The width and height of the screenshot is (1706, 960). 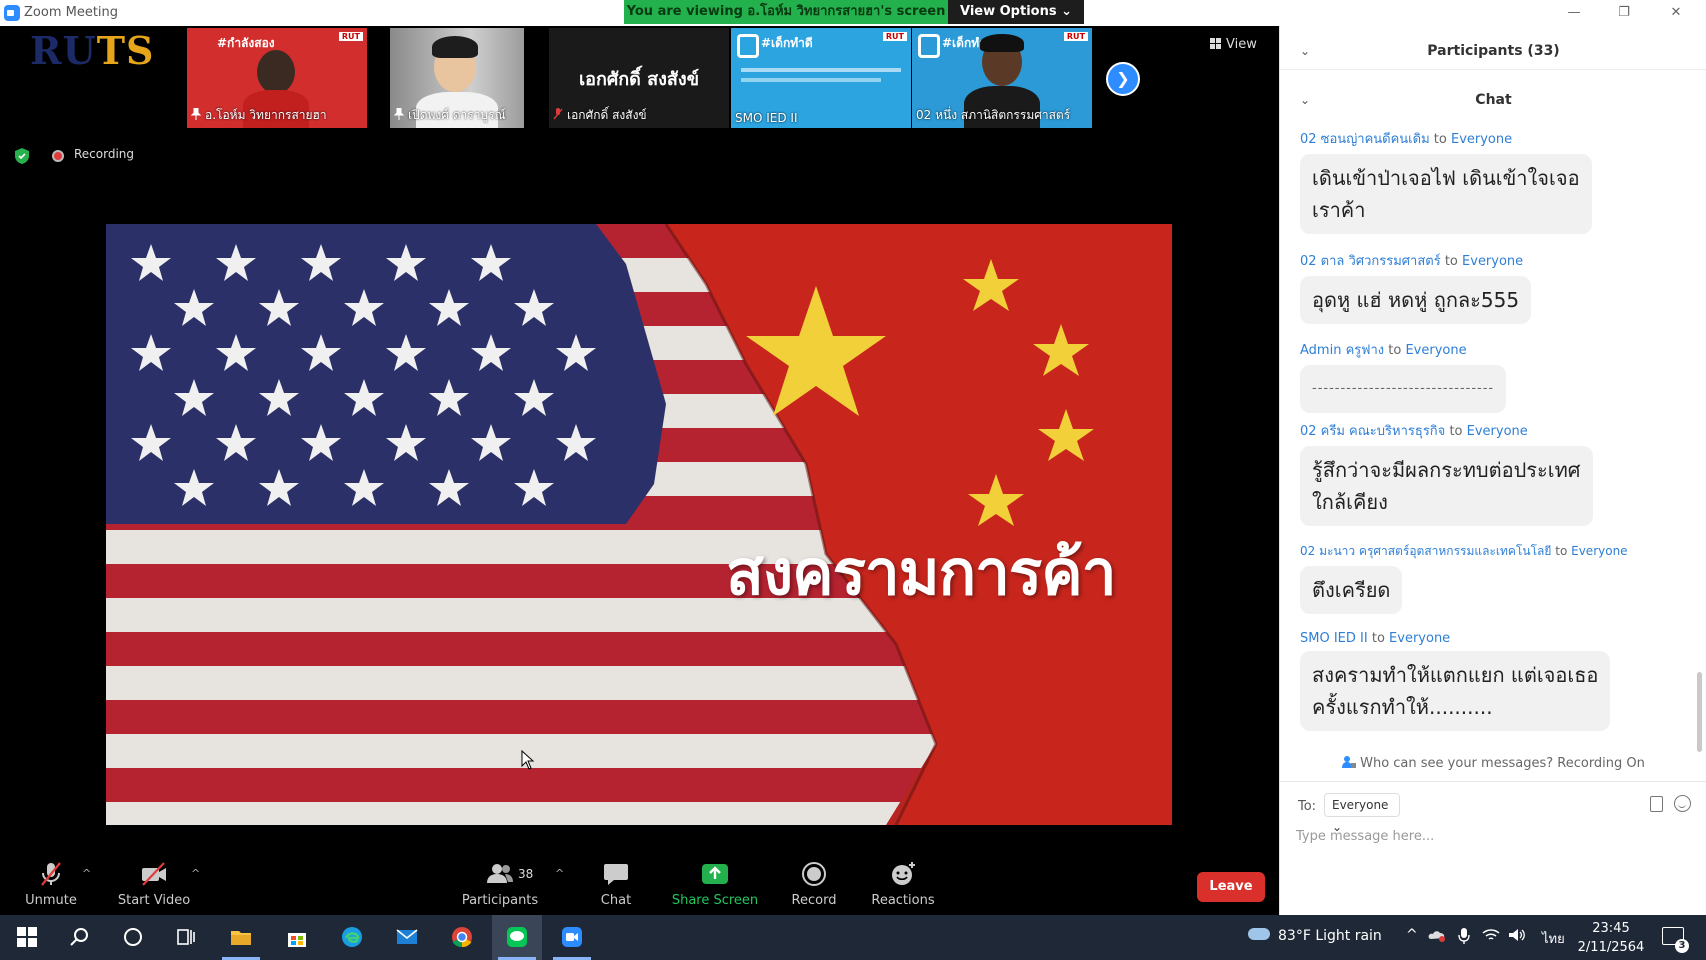 I want to click on audio-options-caret: ^, so click(x=86, y=873).